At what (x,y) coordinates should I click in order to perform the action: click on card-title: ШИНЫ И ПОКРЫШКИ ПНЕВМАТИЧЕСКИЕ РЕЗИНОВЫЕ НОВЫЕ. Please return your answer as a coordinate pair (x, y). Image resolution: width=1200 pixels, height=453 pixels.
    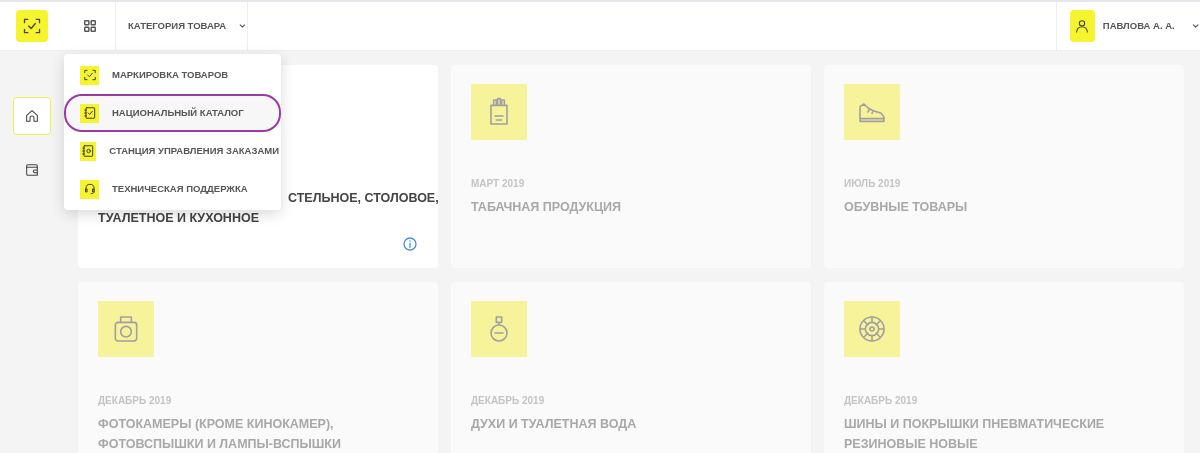
    Looking at the image, I should click on (975, 434).